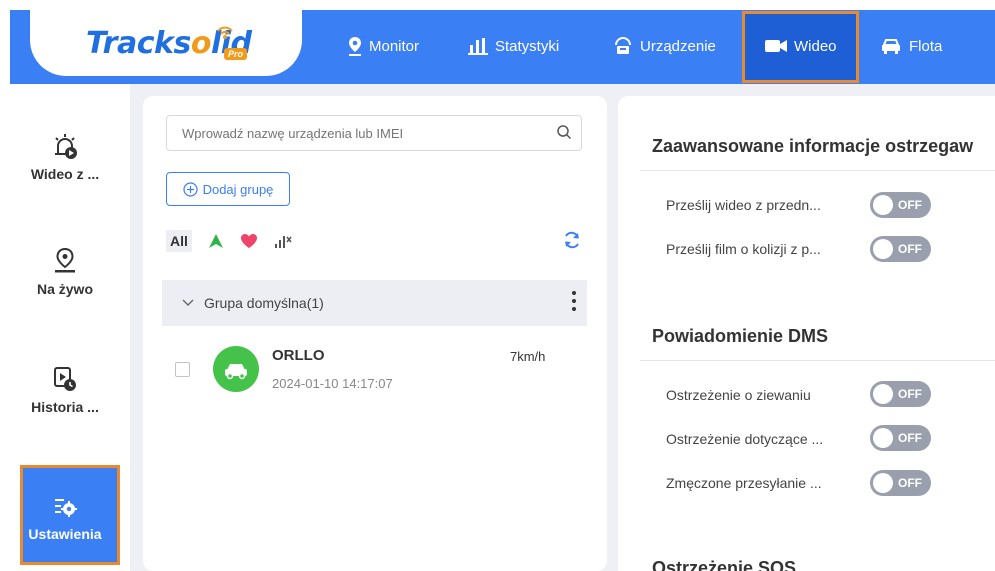 This screenshot has width=995, height=571. What do you see at coordinates (678, 46) in the screenshot?
I see `nav-urzadzenie-label: Urządzenie` at bounding box center [678, 46].